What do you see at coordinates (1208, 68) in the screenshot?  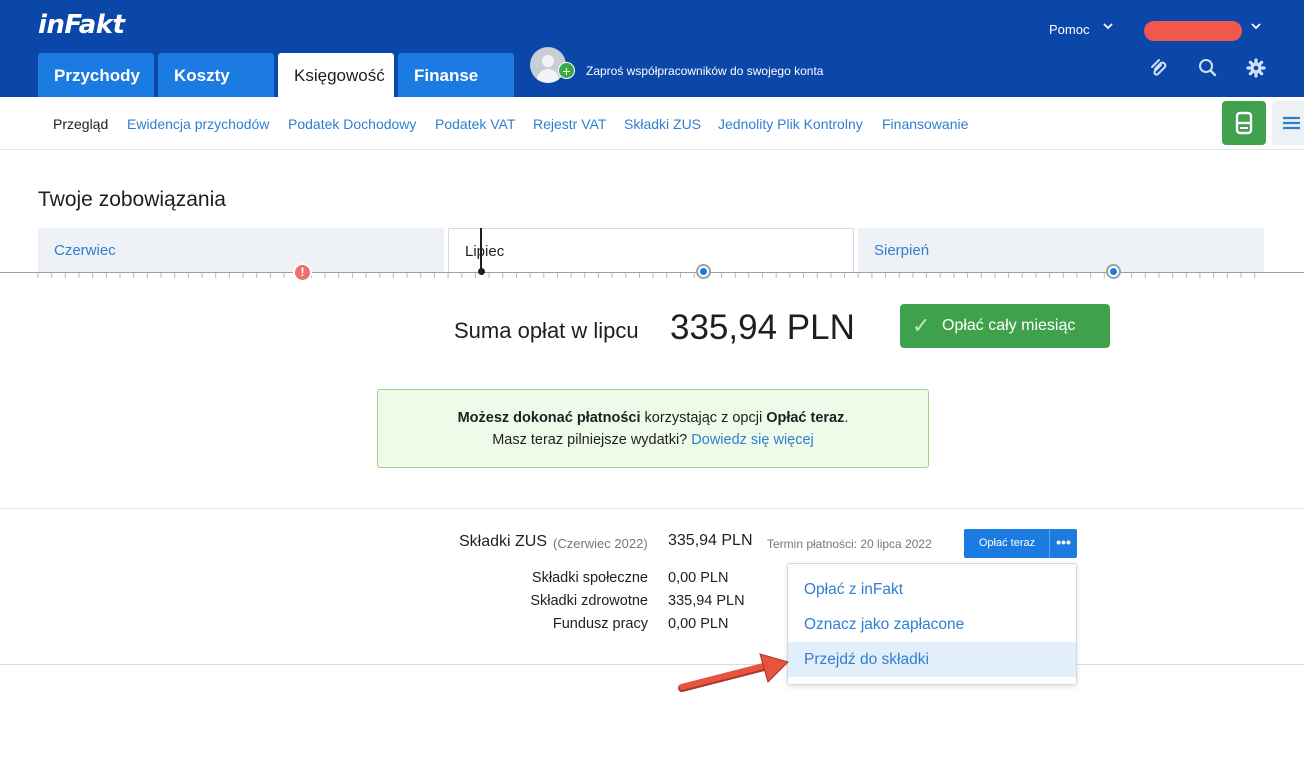 I see `search-icon` at bounding box center [1208, 68].